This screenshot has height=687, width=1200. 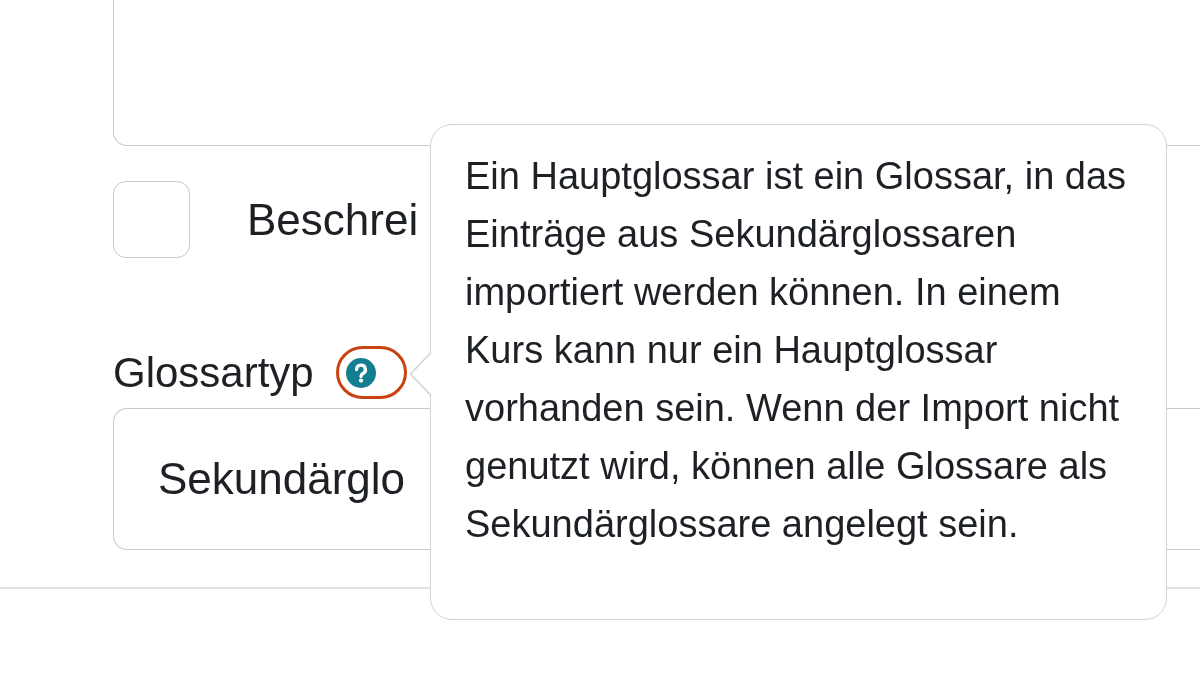 I want to click on help-icon, so click(x=361, y=372).